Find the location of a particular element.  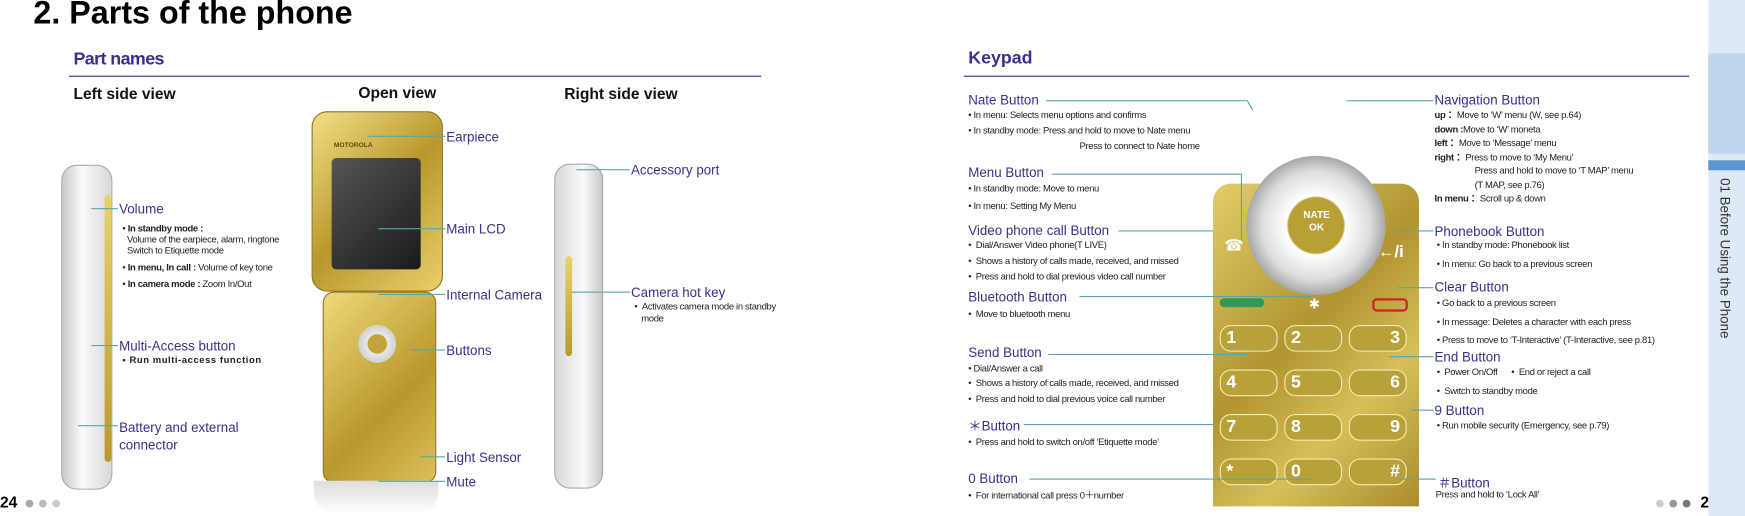

camera-hot-key-image is located at coordinates (569, 306).